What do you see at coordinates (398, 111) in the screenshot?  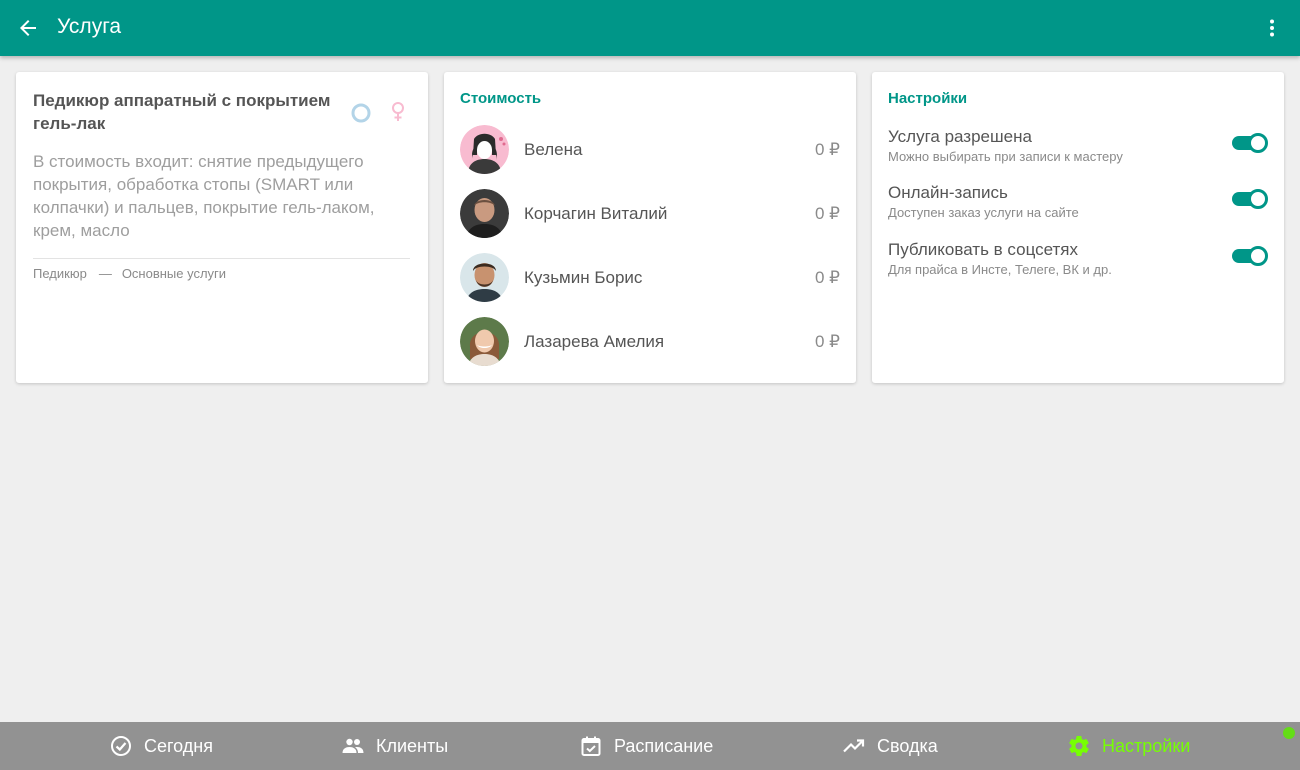 I see `female-icon` at bounding box center [398, 111].